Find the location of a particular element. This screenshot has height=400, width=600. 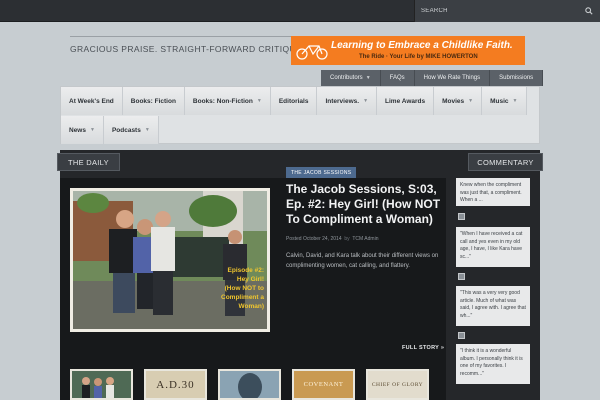

nav-item-at-weeks-end: At Week's End is located at coordinates (92, 101).